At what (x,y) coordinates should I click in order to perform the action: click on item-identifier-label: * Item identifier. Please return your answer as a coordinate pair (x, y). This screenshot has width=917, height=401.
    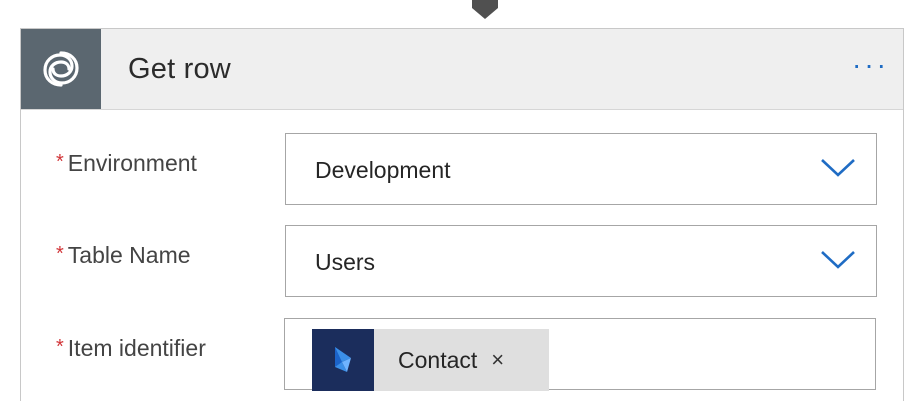
    Looking at the image, I should click on (131, 348).